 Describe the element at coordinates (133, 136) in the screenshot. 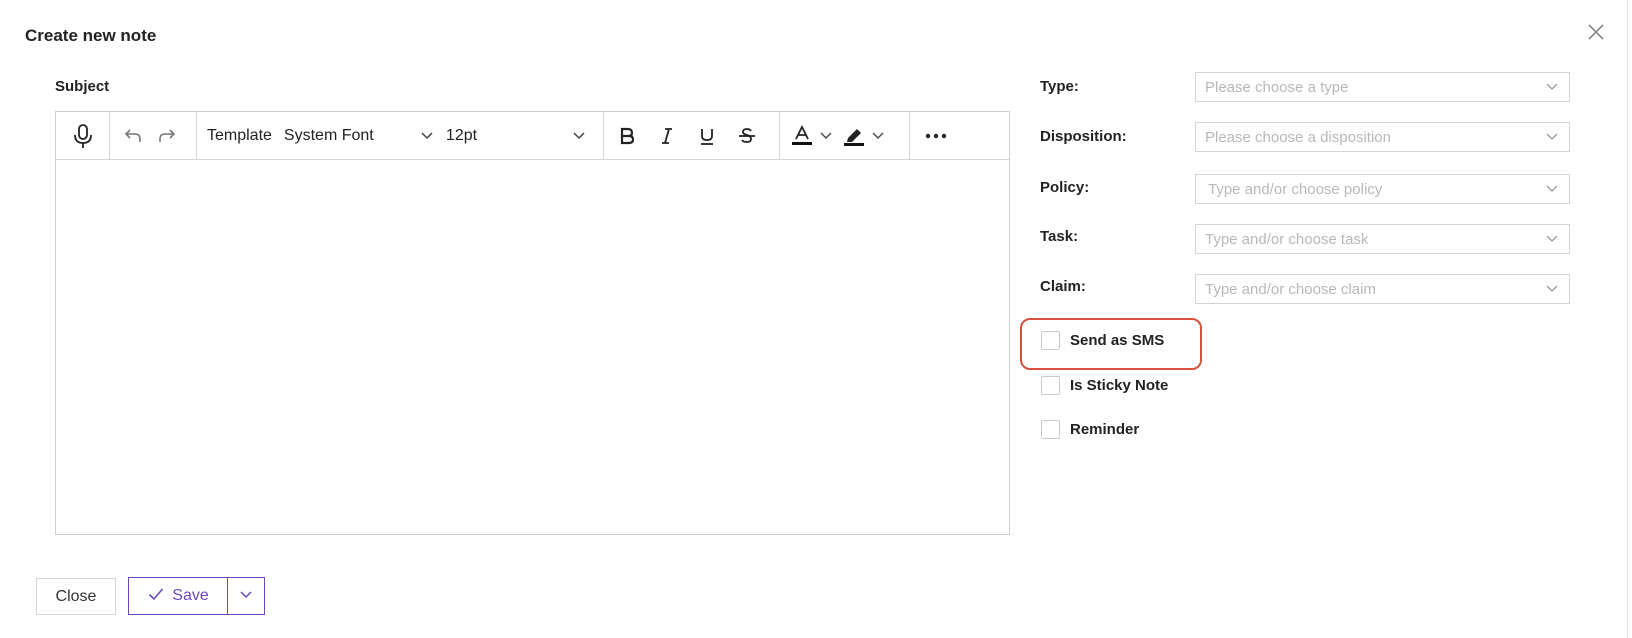

I see `undo-icon` at that location.